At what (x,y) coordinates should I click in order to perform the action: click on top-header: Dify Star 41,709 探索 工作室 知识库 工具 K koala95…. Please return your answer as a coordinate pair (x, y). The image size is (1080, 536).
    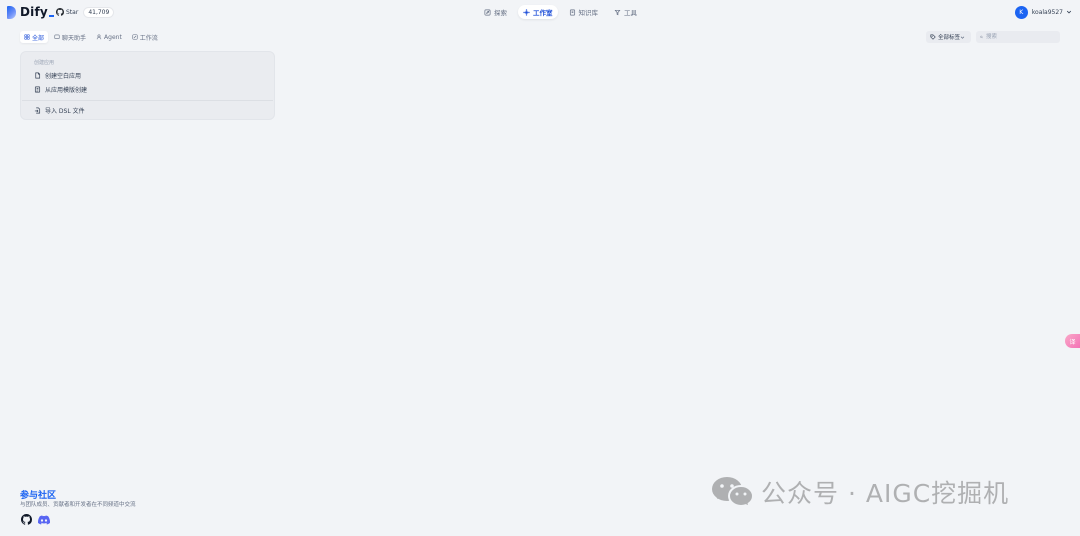
    Looking at the image, I should click on (540, 12).